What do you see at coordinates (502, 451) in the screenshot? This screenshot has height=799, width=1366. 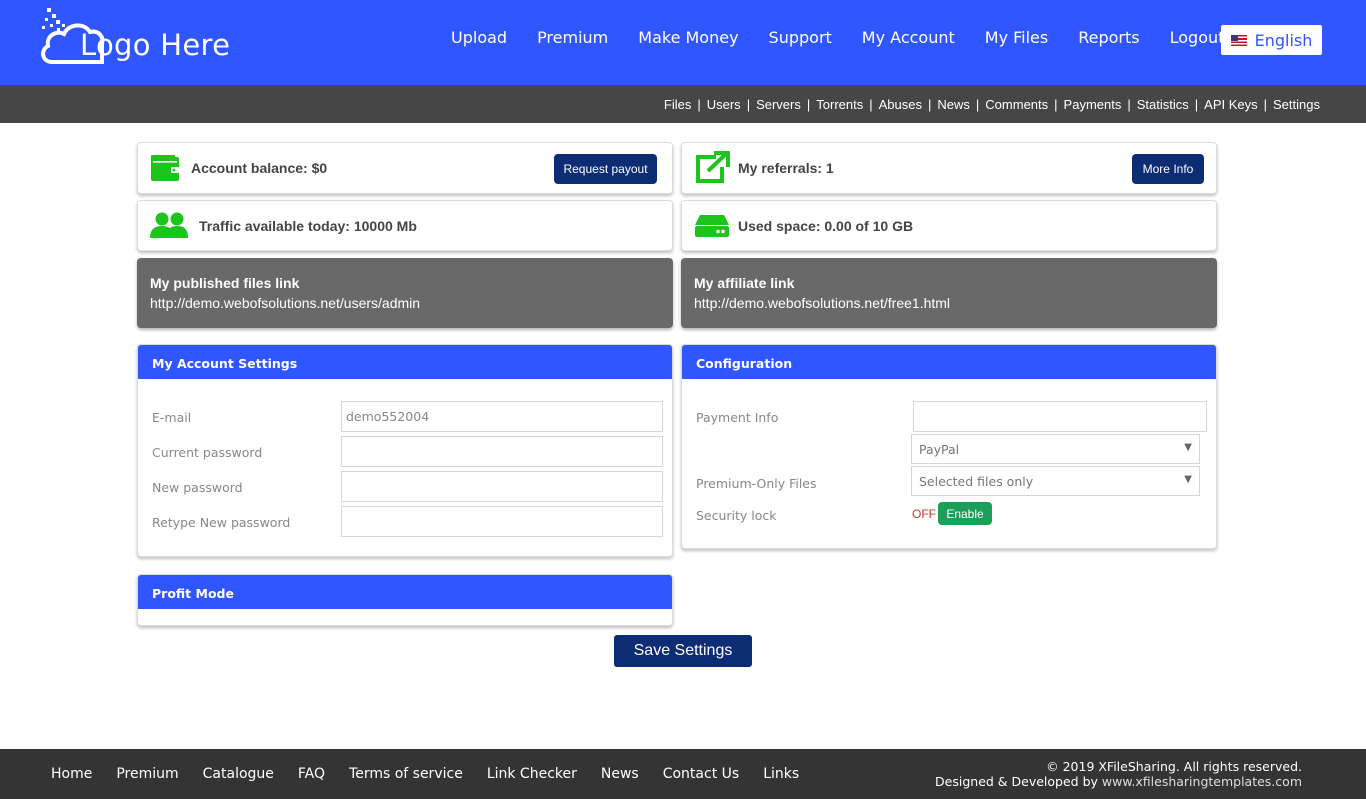 I see `current-password-field` at bounding box center [502, 451].